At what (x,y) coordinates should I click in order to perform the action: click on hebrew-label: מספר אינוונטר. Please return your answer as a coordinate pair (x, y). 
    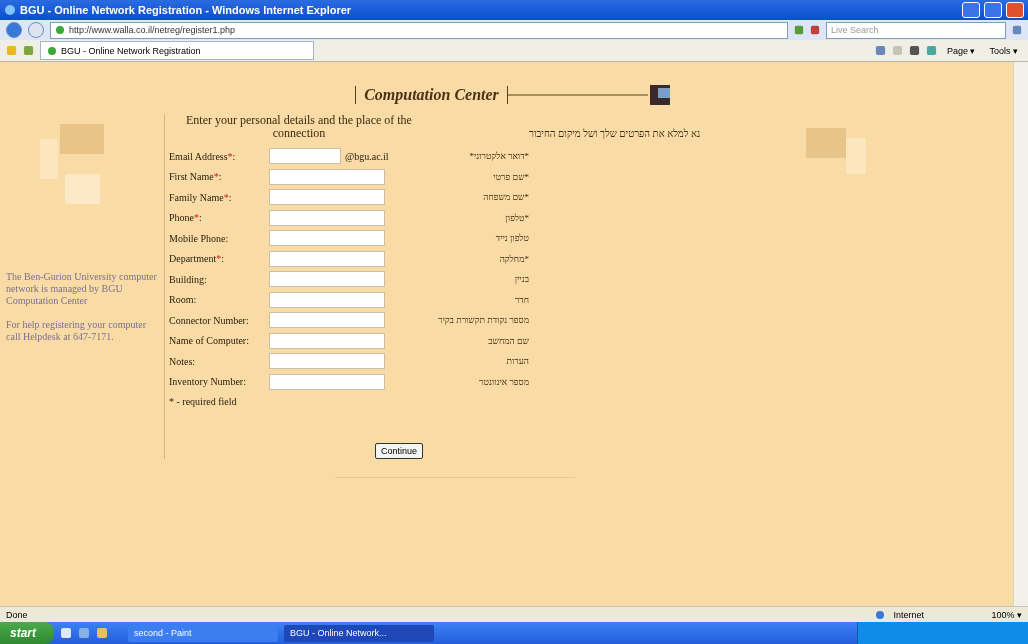
    Looking at the image, I should click on (504, 381).